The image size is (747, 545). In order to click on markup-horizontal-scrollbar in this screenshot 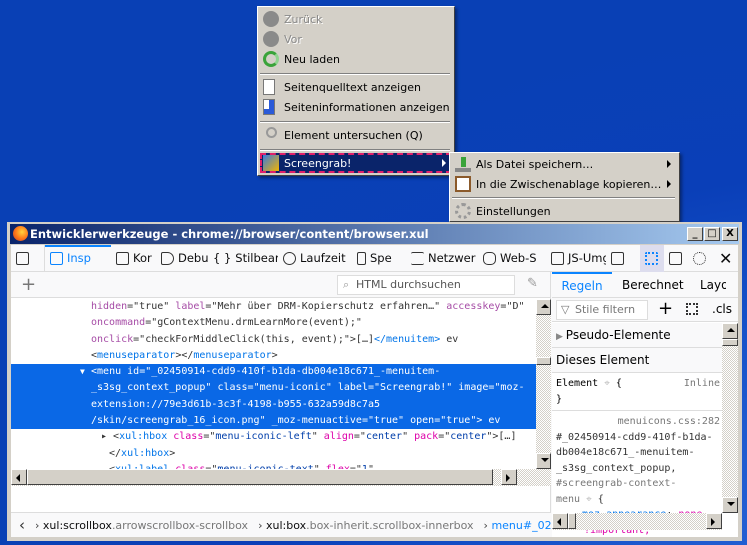, I will do `click(281, 477)`.